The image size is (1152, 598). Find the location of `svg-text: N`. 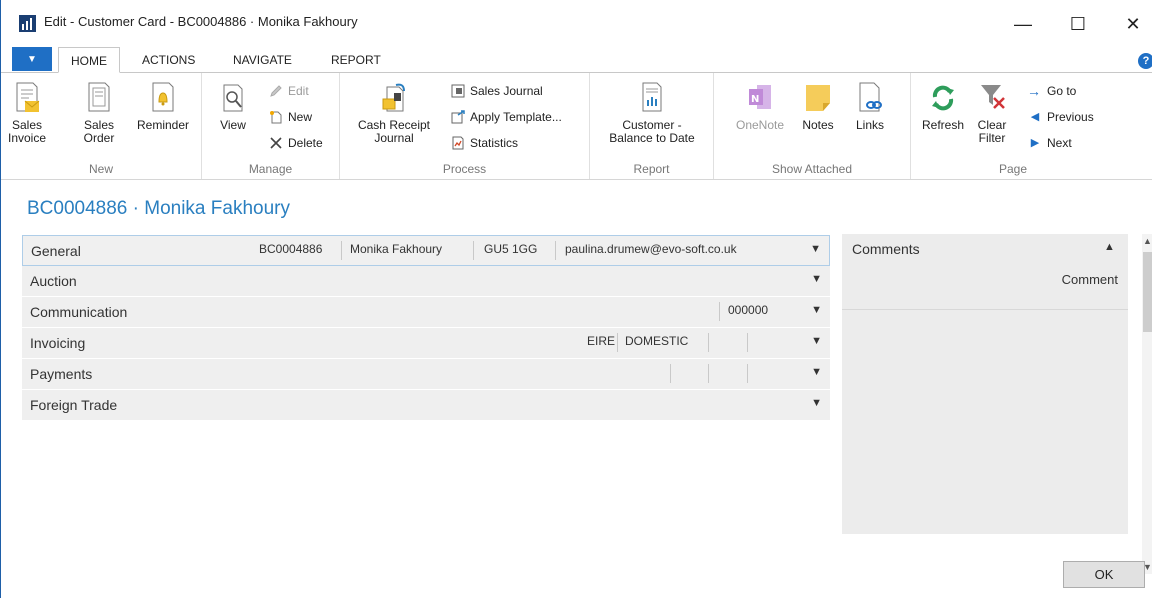

svg-text: N is located at coordinates (755, 99).